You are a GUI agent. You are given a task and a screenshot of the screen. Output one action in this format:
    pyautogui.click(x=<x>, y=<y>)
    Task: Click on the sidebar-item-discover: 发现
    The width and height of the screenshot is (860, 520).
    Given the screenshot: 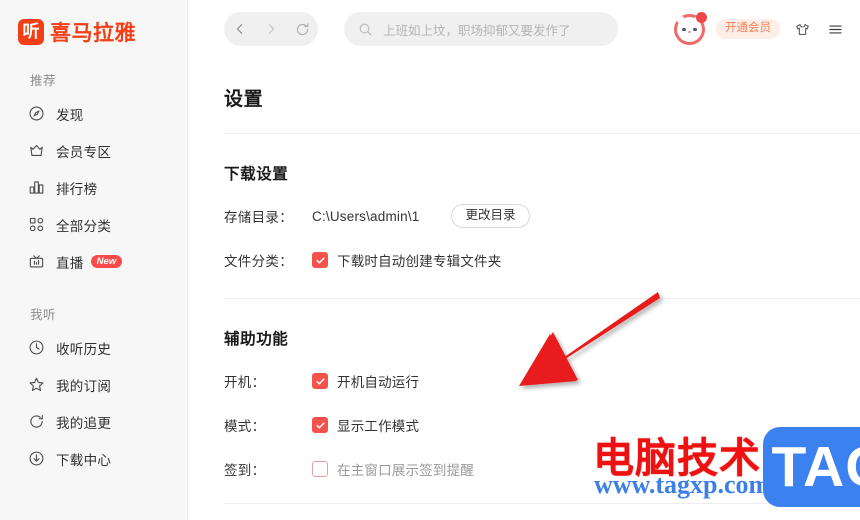 What is the action you would take?
    pyautogui.click(x=93, y=113)
    